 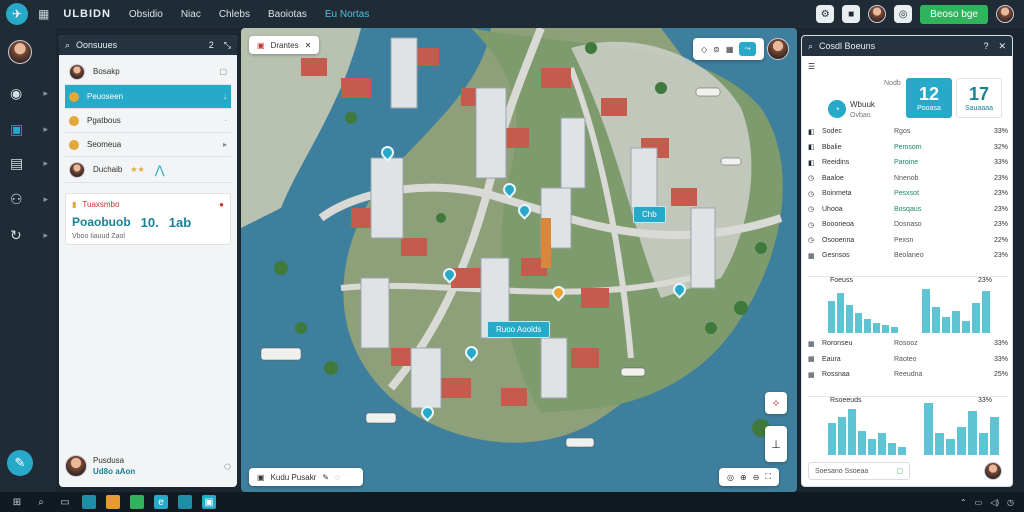 I want to click on submit-icon: ▢, so click(x=899, y=471).